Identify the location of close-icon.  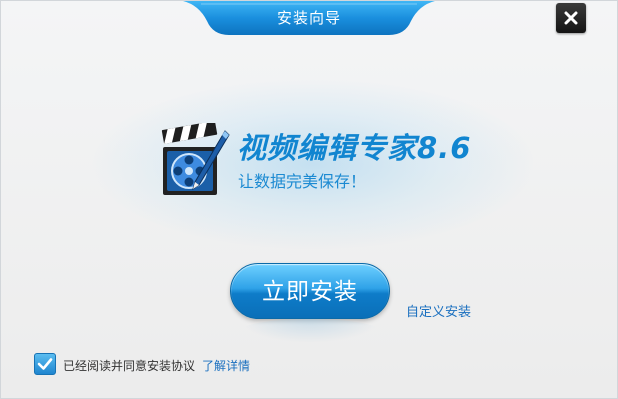
(571, 18).